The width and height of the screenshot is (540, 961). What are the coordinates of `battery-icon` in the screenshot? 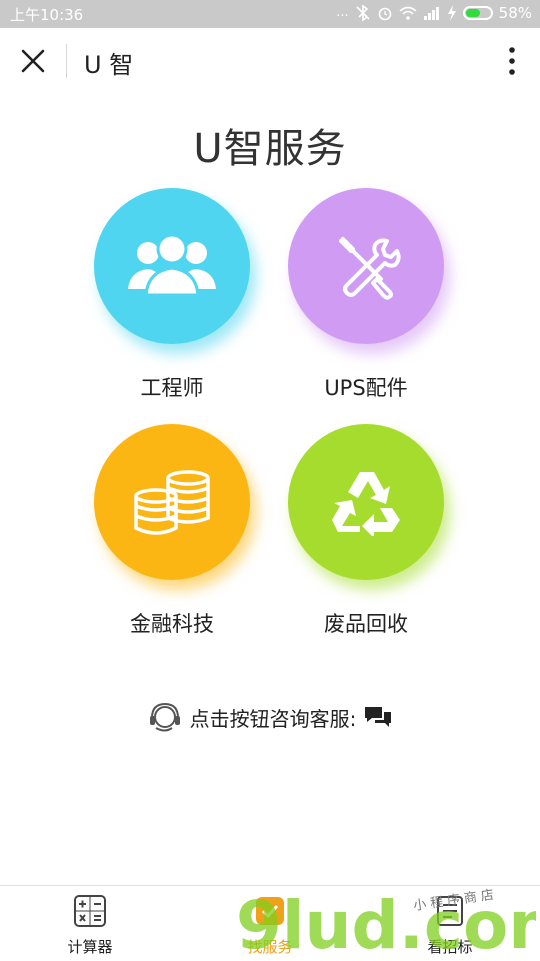 It's located at (477, 13).